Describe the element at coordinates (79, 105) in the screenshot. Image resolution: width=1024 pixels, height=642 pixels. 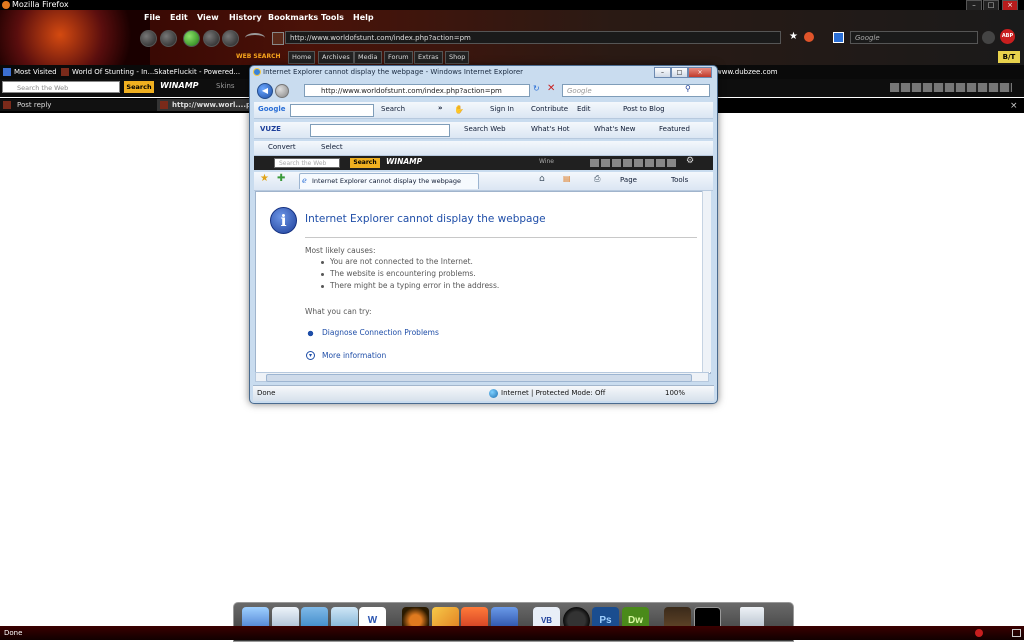
I see `tab-post-reply: Post reply` at that location.